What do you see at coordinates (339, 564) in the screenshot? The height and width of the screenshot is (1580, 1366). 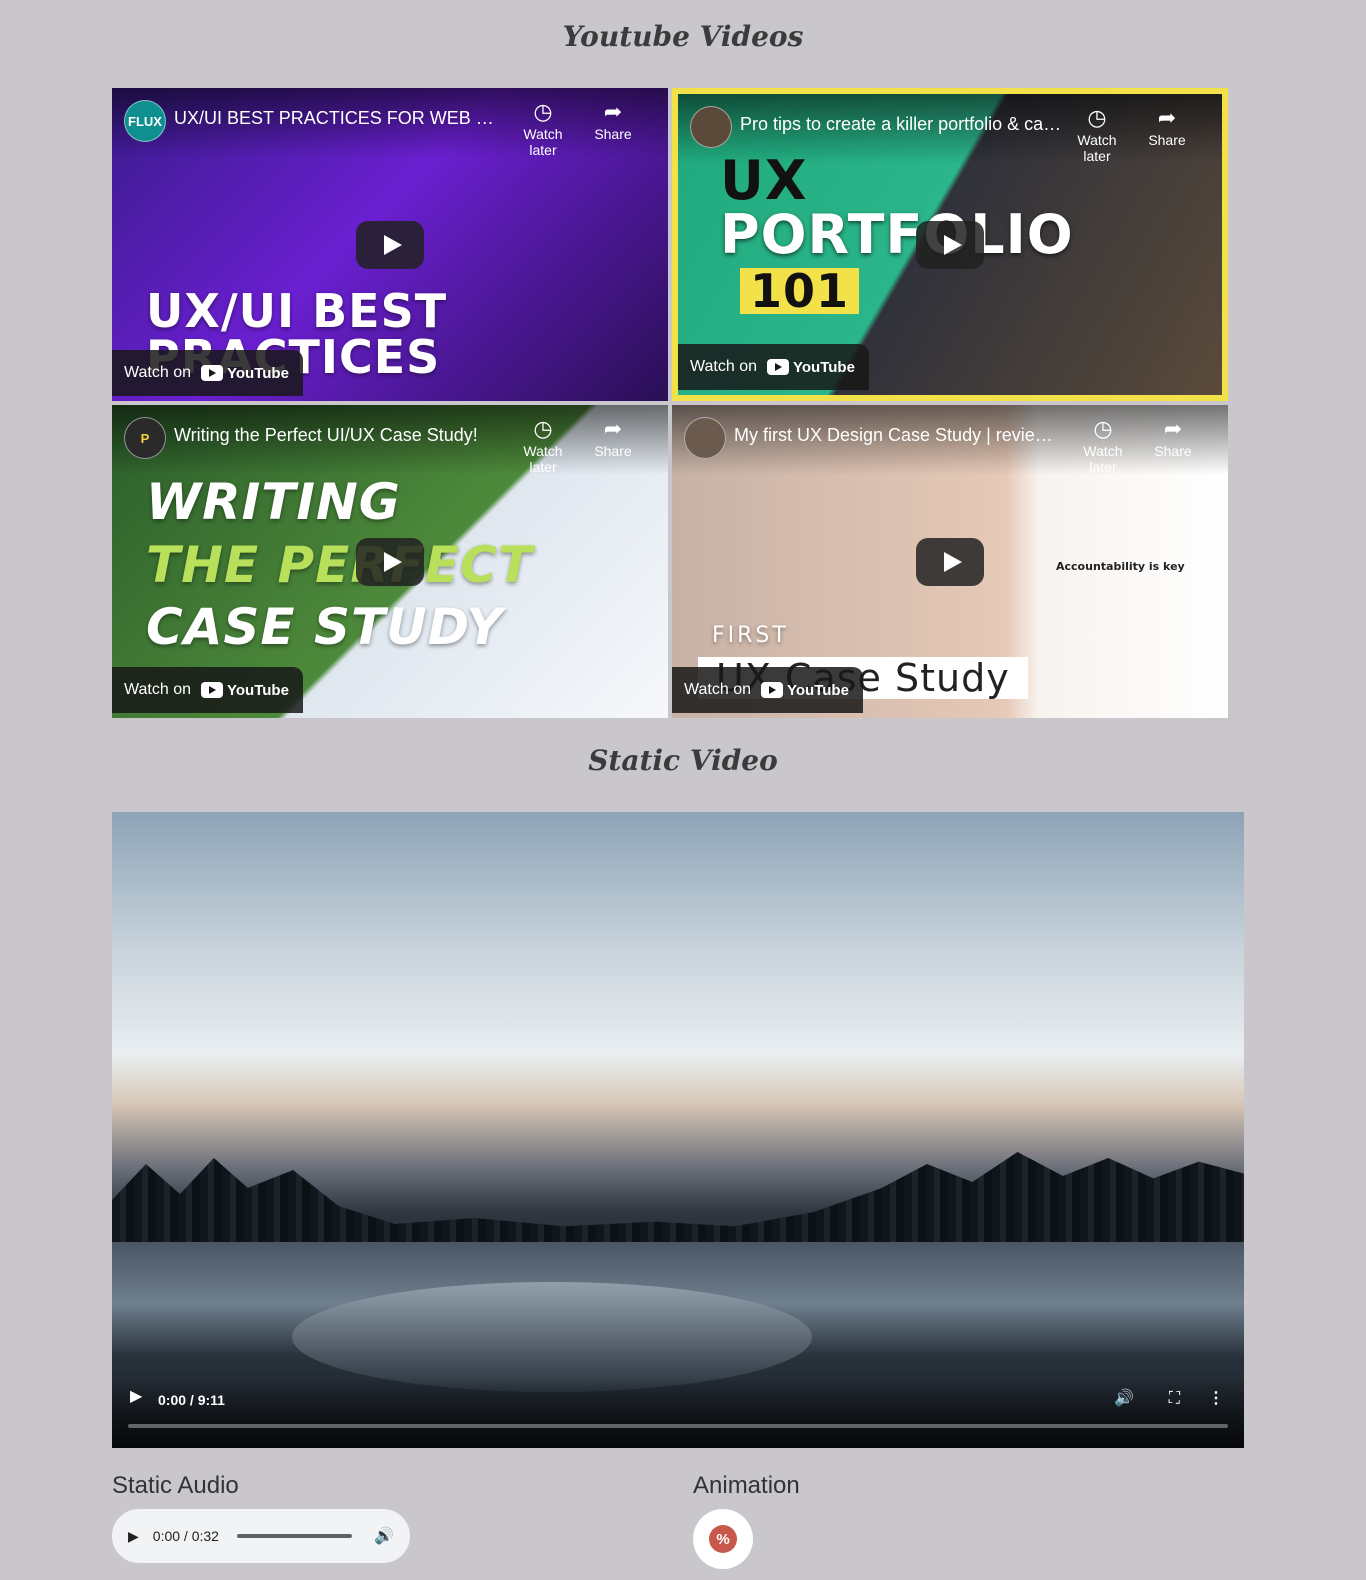 I see `thumbnail-text: WRITING THE PERFECT CASE STUDY` at bounding box center [339, 564].